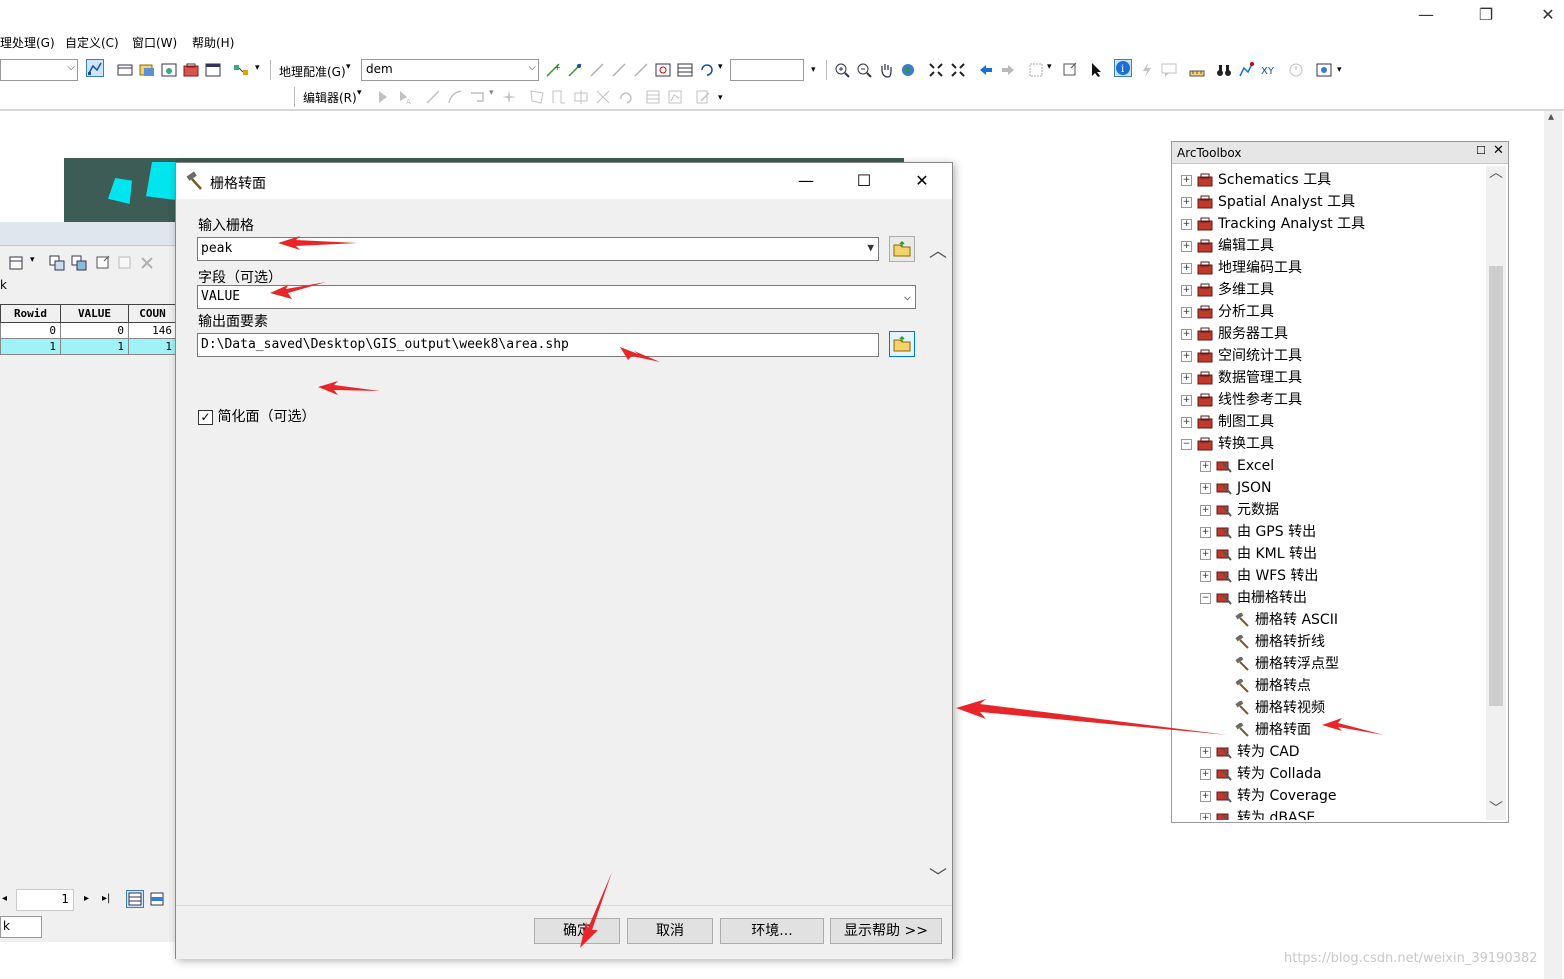 The height and width of the screenshot is (979, 1564). Describe the element at coordinates (1257, 813) in the screenshot. I see `tree-item: + 转为 dBASE` at that location.